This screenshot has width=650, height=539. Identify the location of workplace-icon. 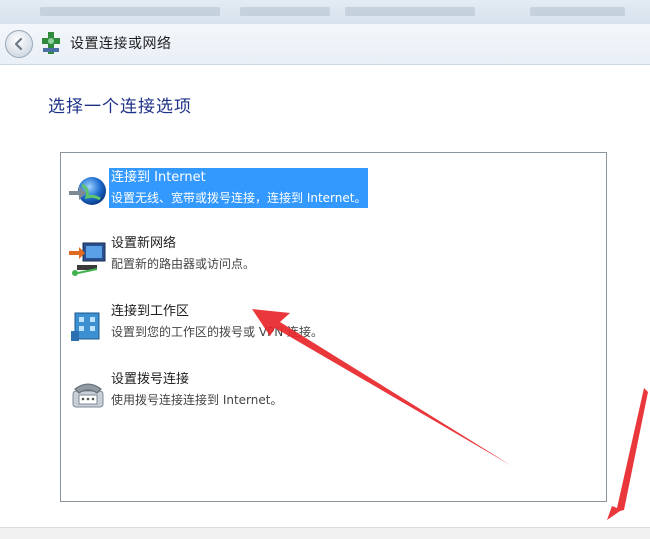
(85, 326).